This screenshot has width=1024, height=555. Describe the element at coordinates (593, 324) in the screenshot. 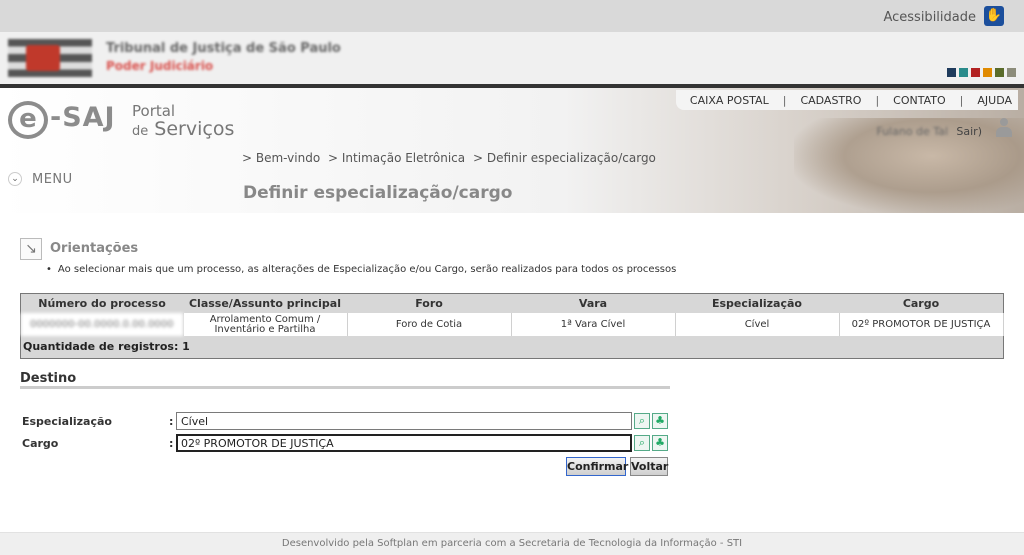

I see `vara-cell: 1ª Vara Cível` at that location.